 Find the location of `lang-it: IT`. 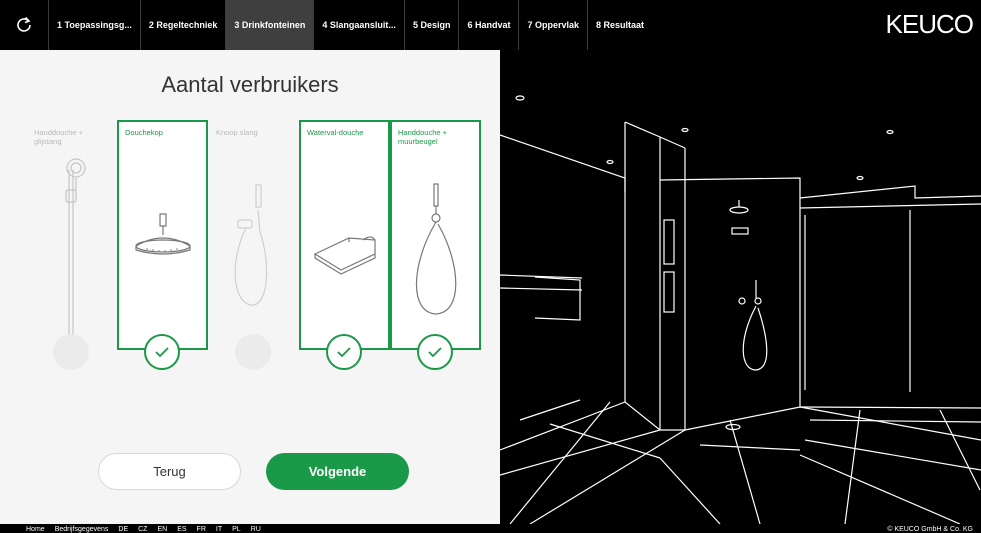

lang-it: IT is located at coordinates (219, 529).